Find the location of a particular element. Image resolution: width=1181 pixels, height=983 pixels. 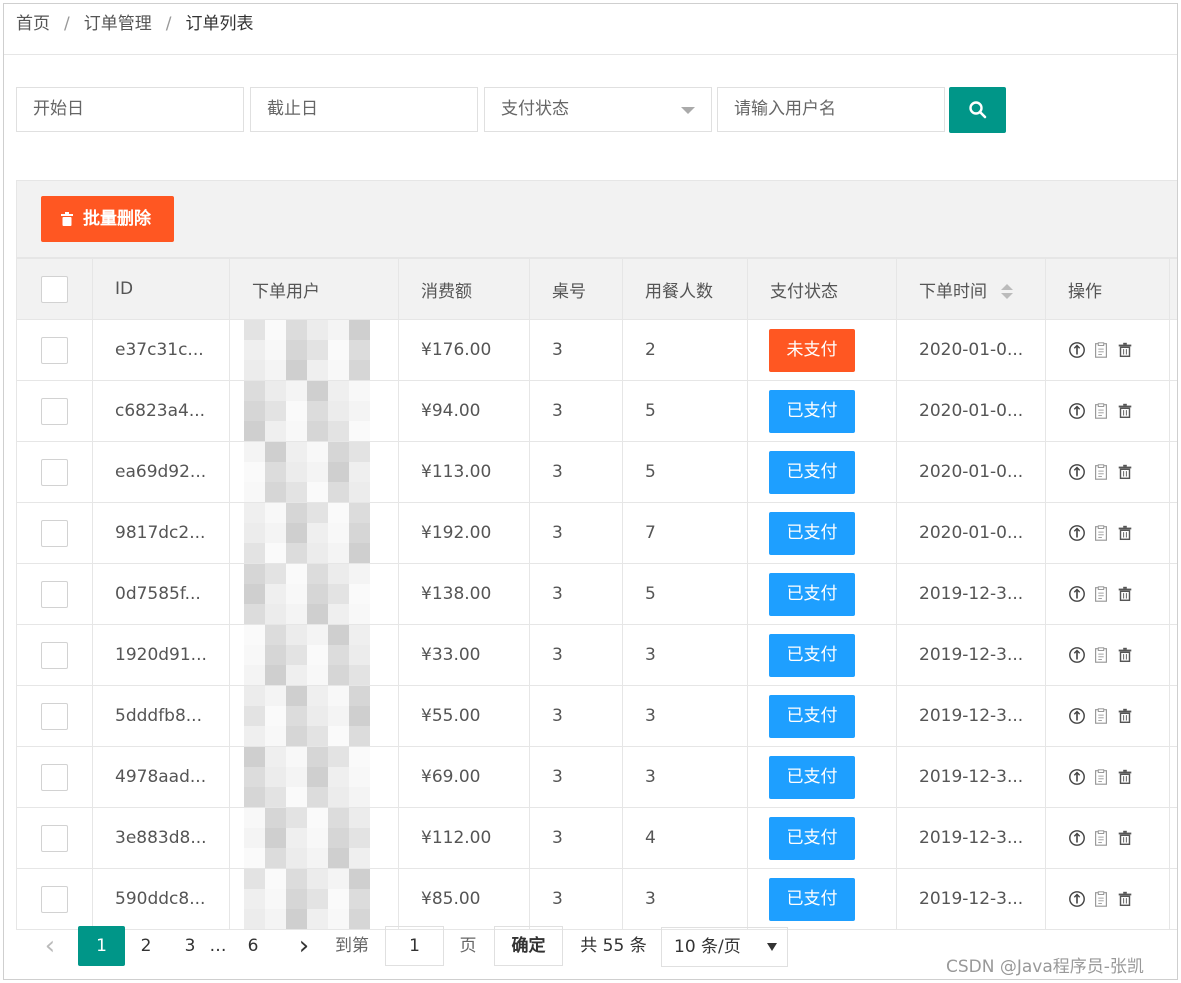

start-date-input: 开始日 is located at coordinates (130, 109).